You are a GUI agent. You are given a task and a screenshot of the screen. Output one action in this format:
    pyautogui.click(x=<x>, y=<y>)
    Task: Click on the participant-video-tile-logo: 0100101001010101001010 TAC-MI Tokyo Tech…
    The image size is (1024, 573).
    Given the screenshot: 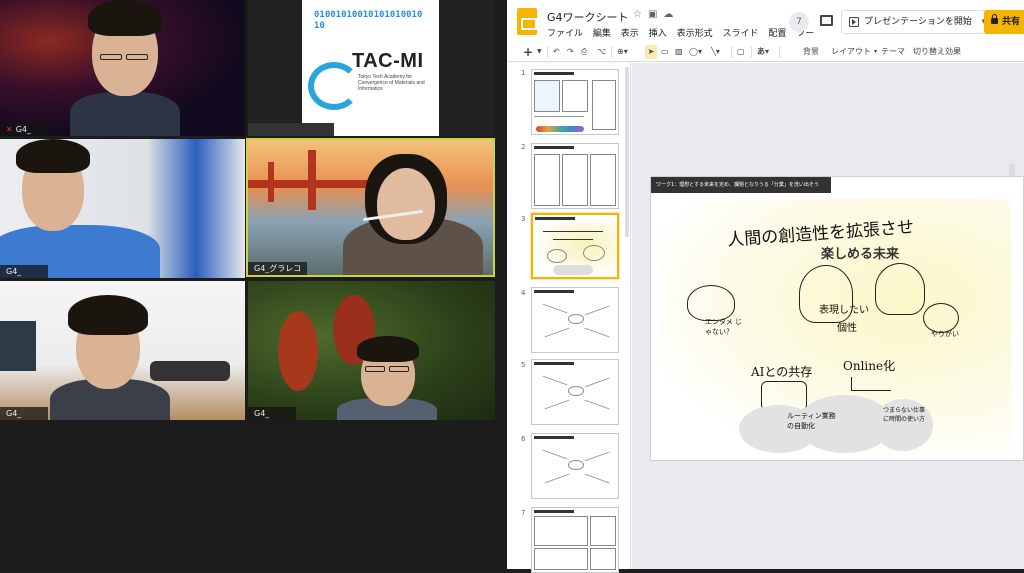 What is the action you would take?
    pyautogui.click(x=370, y=68)
    